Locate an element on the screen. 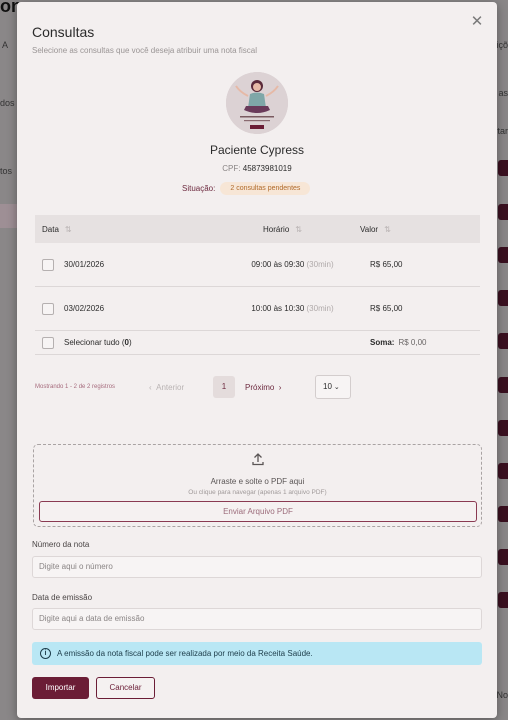 The height and width of the screenshot is (720, 508). import-button: Importar is located at coordinates (60, 688).